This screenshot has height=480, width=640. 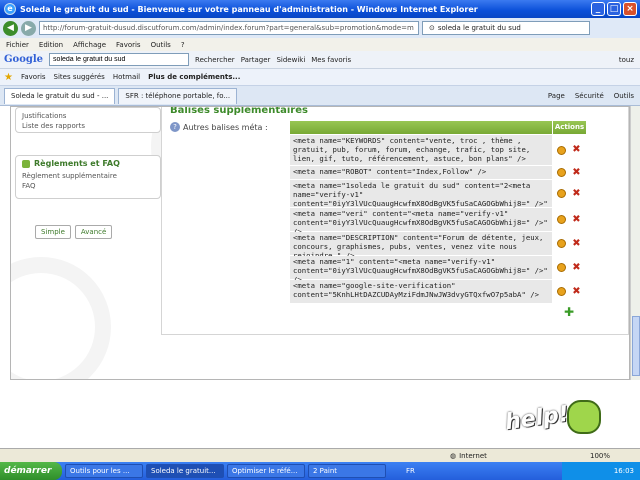 I want to click on sidebar-link-faq: FAQ, so click(x=88, y=186).